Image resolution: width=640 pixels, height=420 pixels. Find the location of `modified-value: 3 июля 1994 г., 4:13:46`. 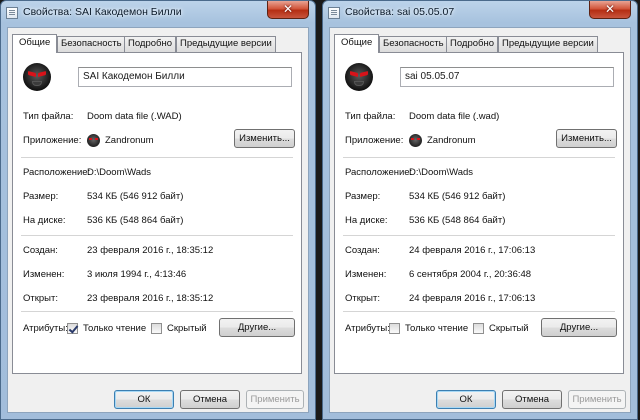

modified-value: 3 июля 1994 г., 4:13:46 is located at coordinates (137, 274).